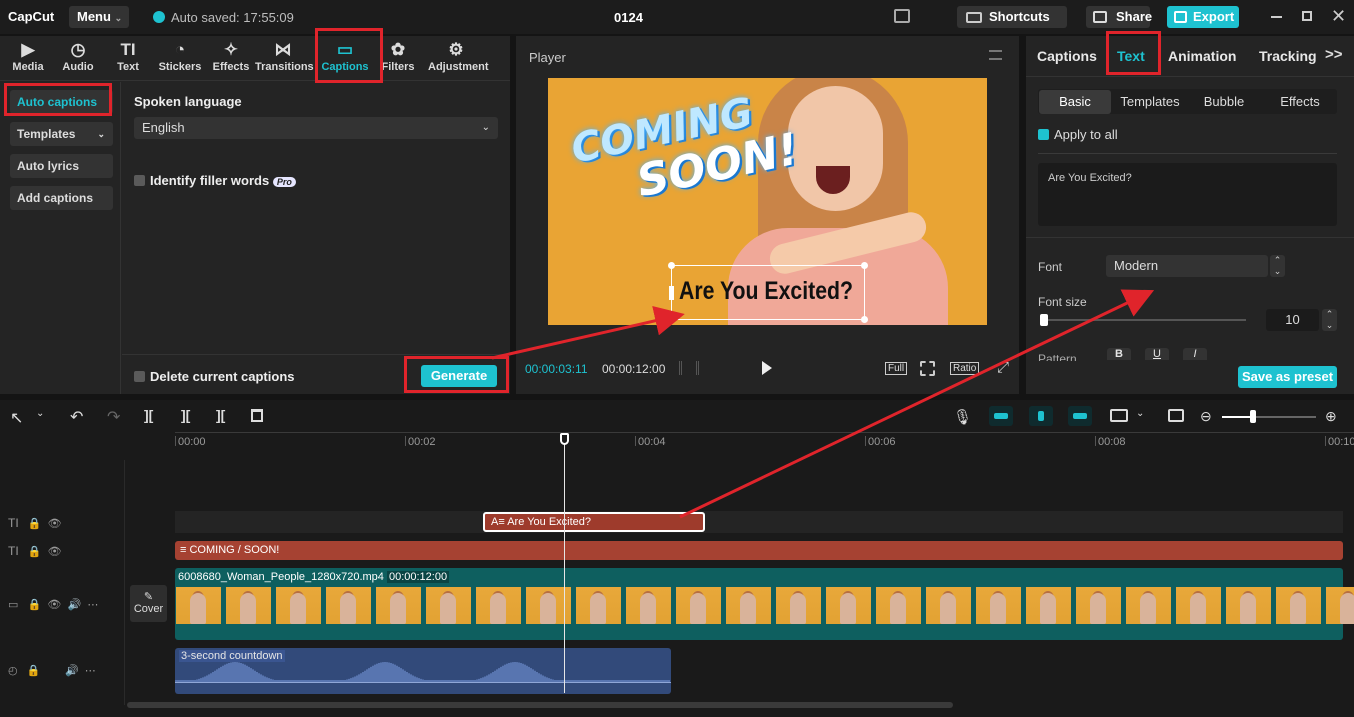  What do you see at coordinates (917, 404) in the screenshot?
I see `arrow-clip-to-font` at bounding box center [917, 404].